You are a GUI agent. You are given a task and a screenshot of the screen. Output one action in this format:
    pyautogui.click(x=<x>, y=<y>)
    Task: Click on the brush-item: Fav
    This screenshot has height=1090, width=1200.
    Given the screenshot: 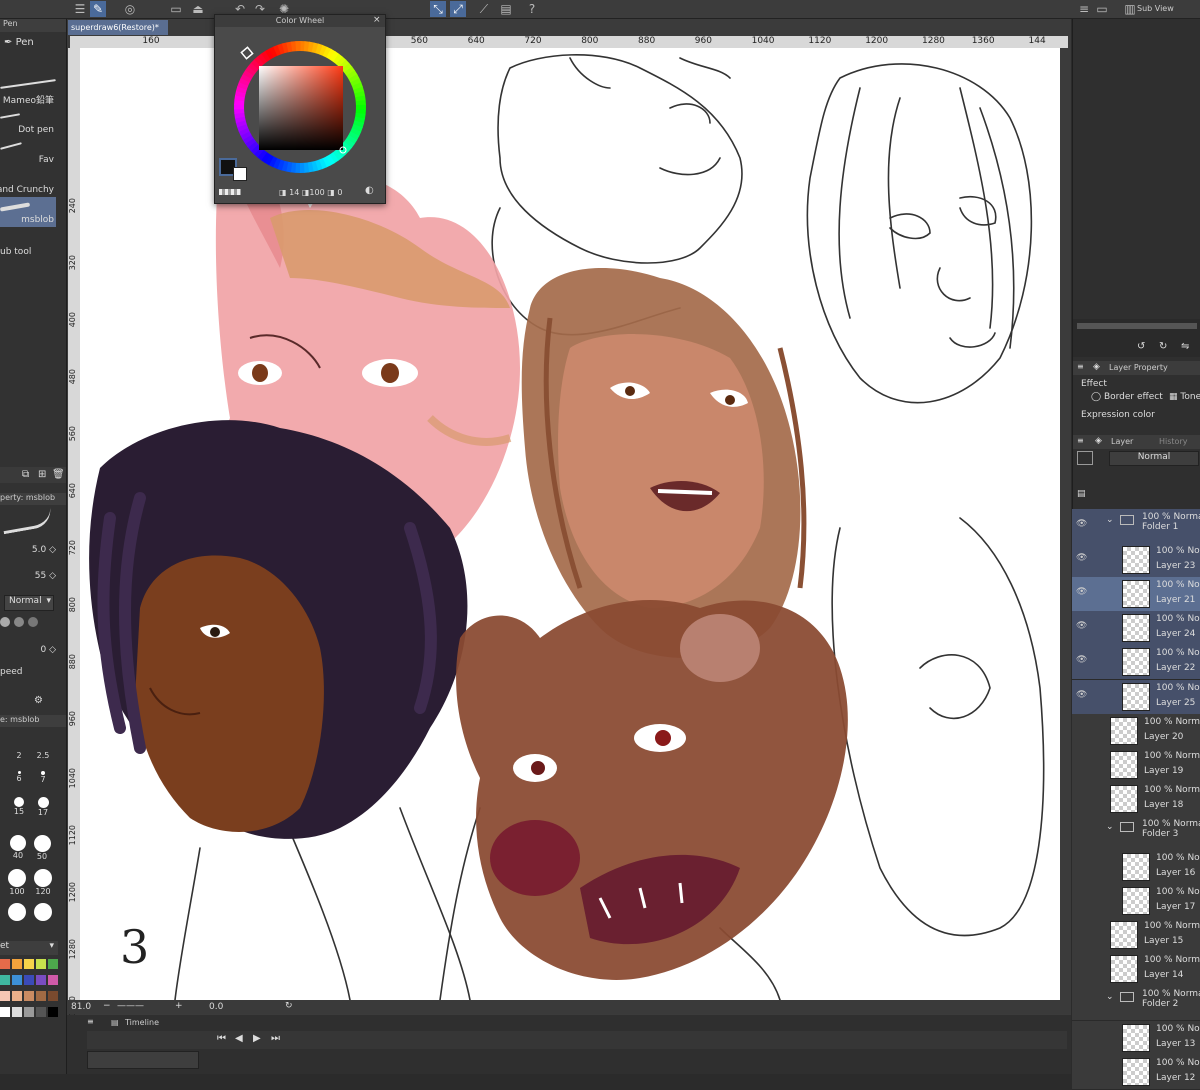 What is the action you would take?
    pyautogui.click(x=28, y=152)
    